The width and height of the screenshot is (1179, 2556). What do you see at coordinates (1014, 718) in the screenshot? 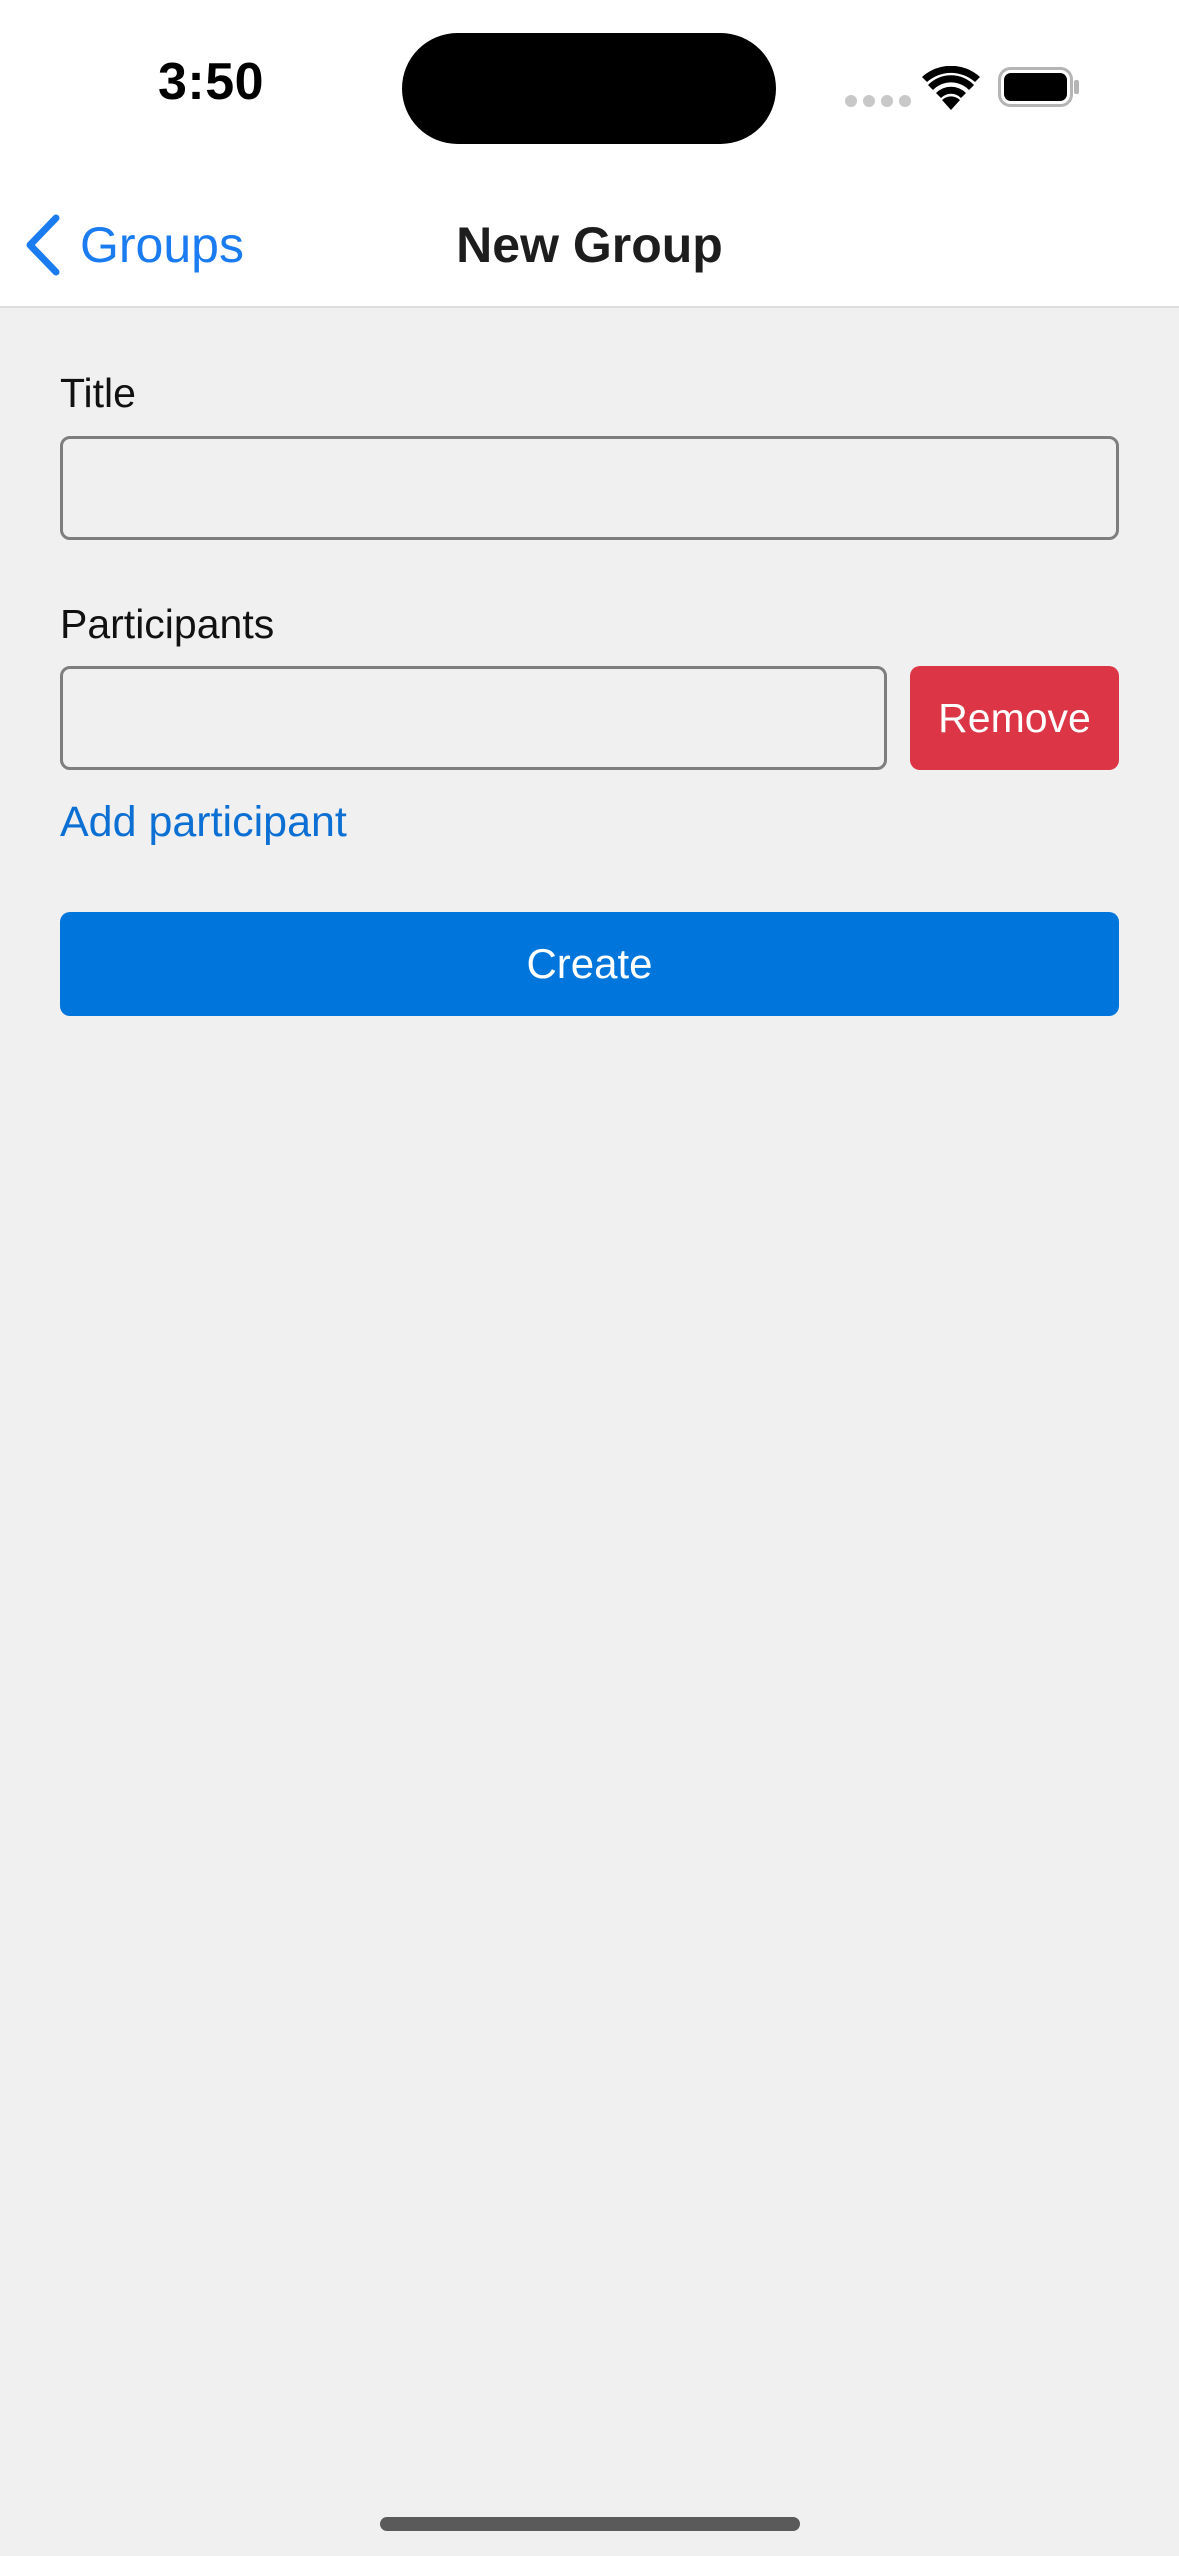
I see `remove-participant-button: Remove` at bounding box center [1014, 718].